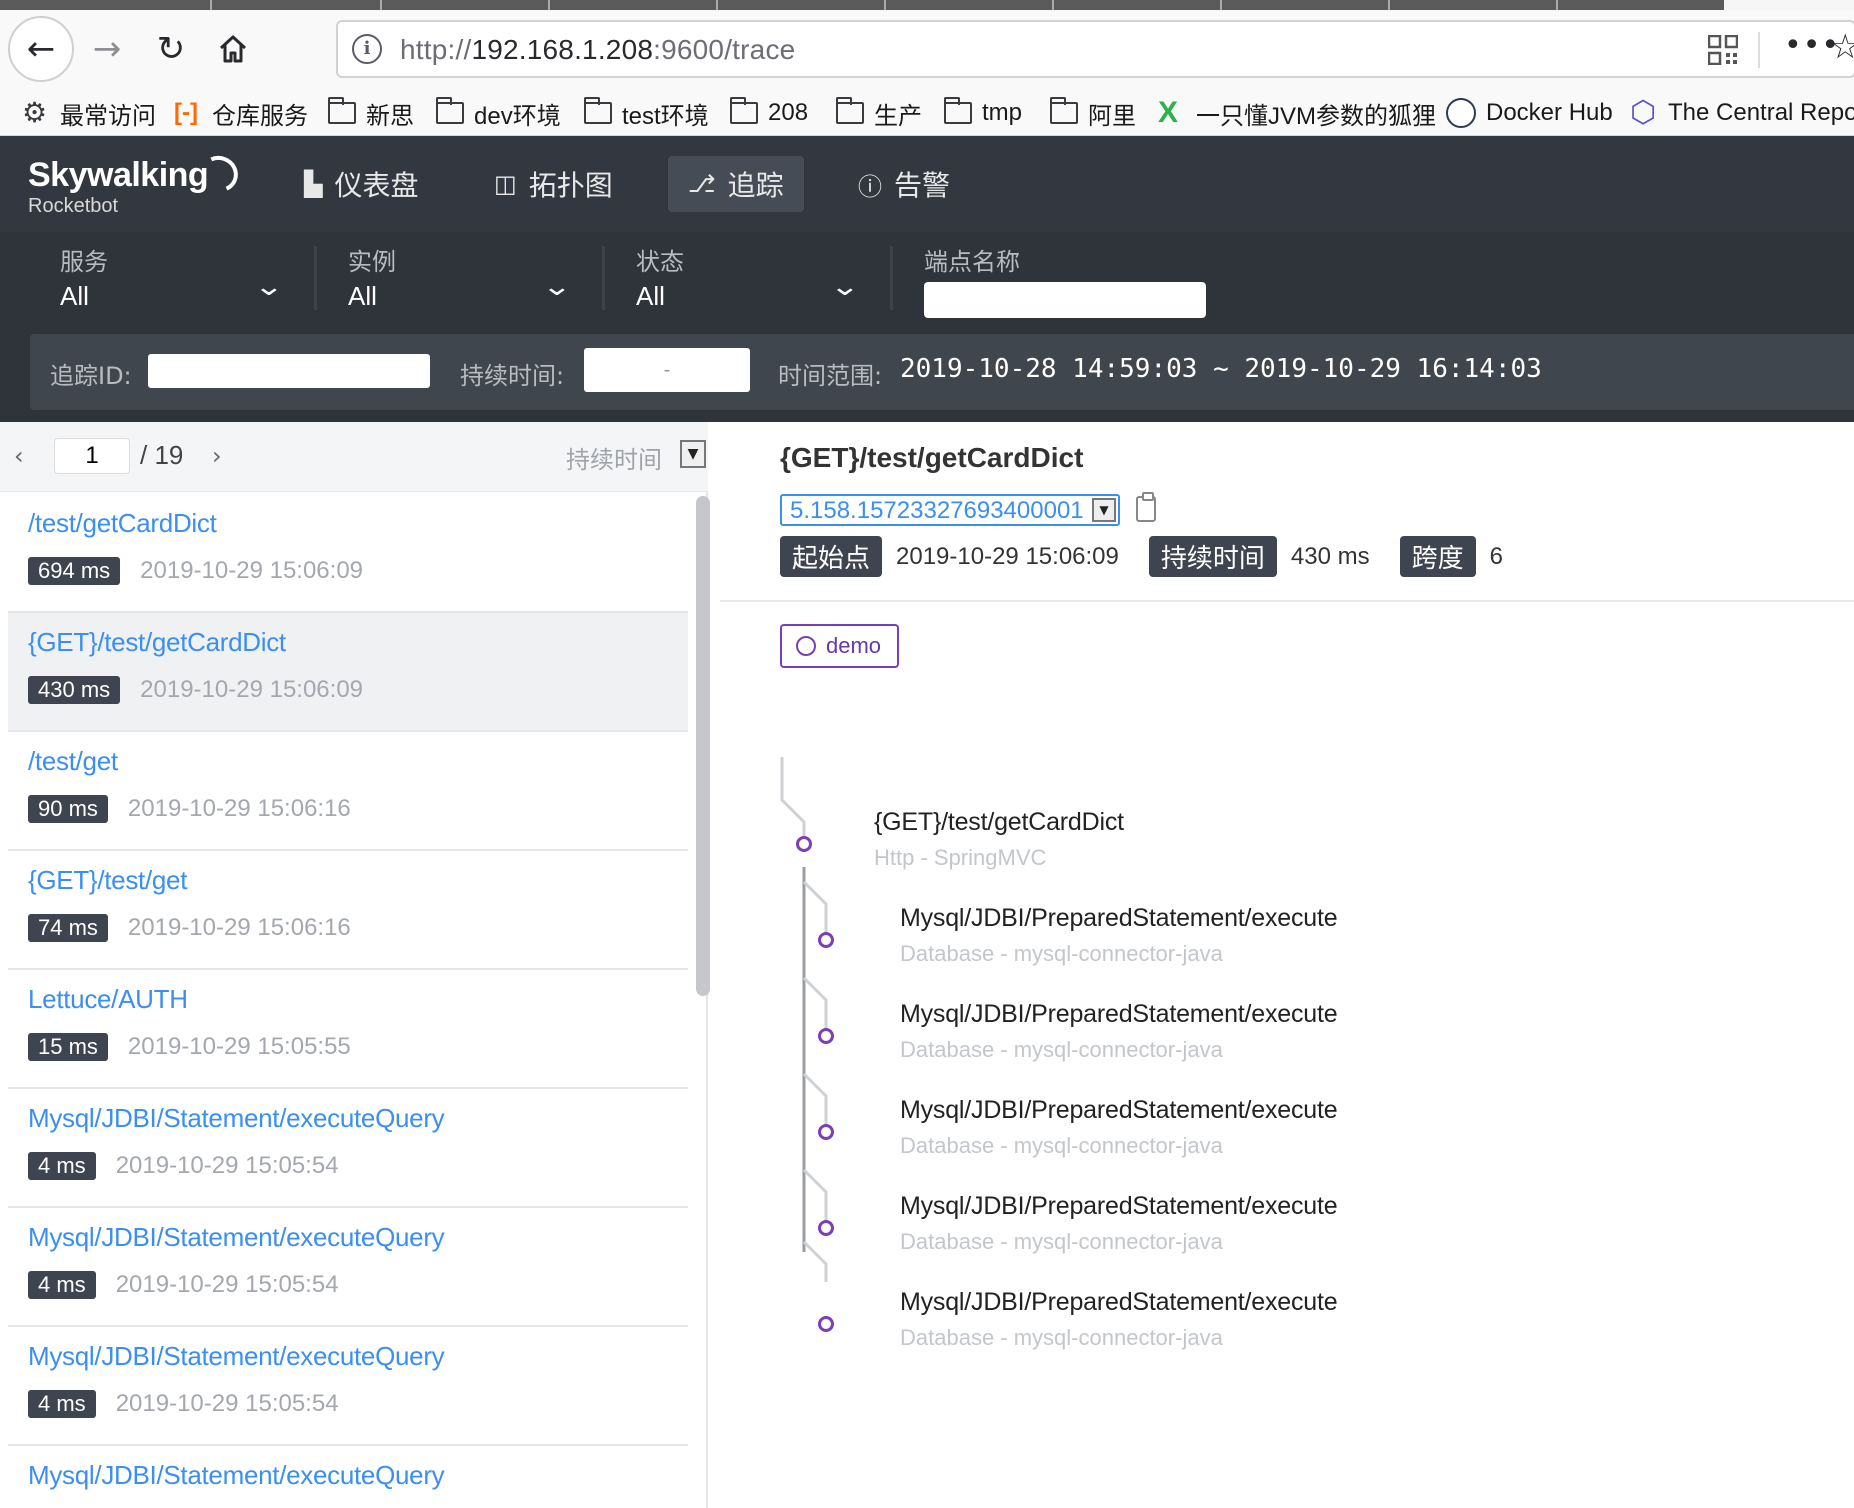 The width and height of the screenshot is (1854, 1508). I want to click on page-total: / 19, so click(162, 455).